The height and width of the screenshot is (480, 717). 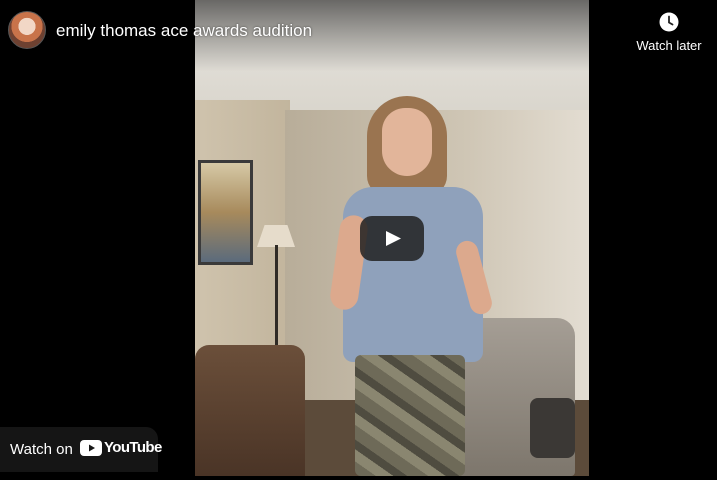 I want to click on channel-avatar, so click(x=27, y=30).